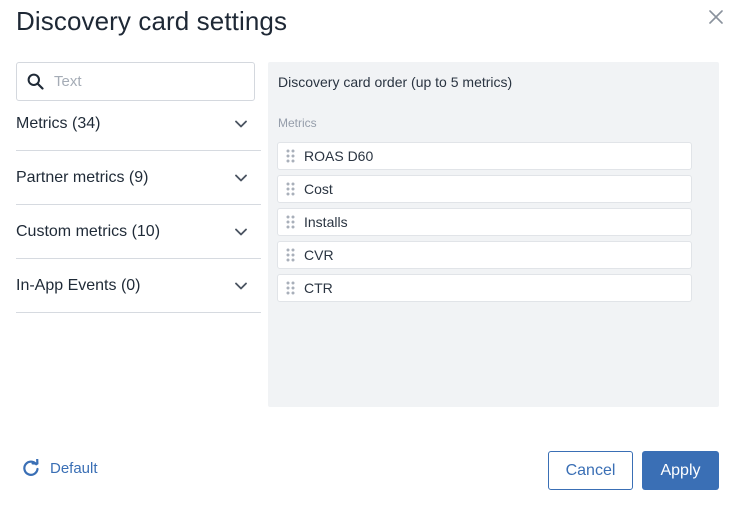 This screenshot has height=505, width=738. Describe the element at coordinates (318, 189) in the screenshot. I see `selected-metric-label: Cost` at that location.